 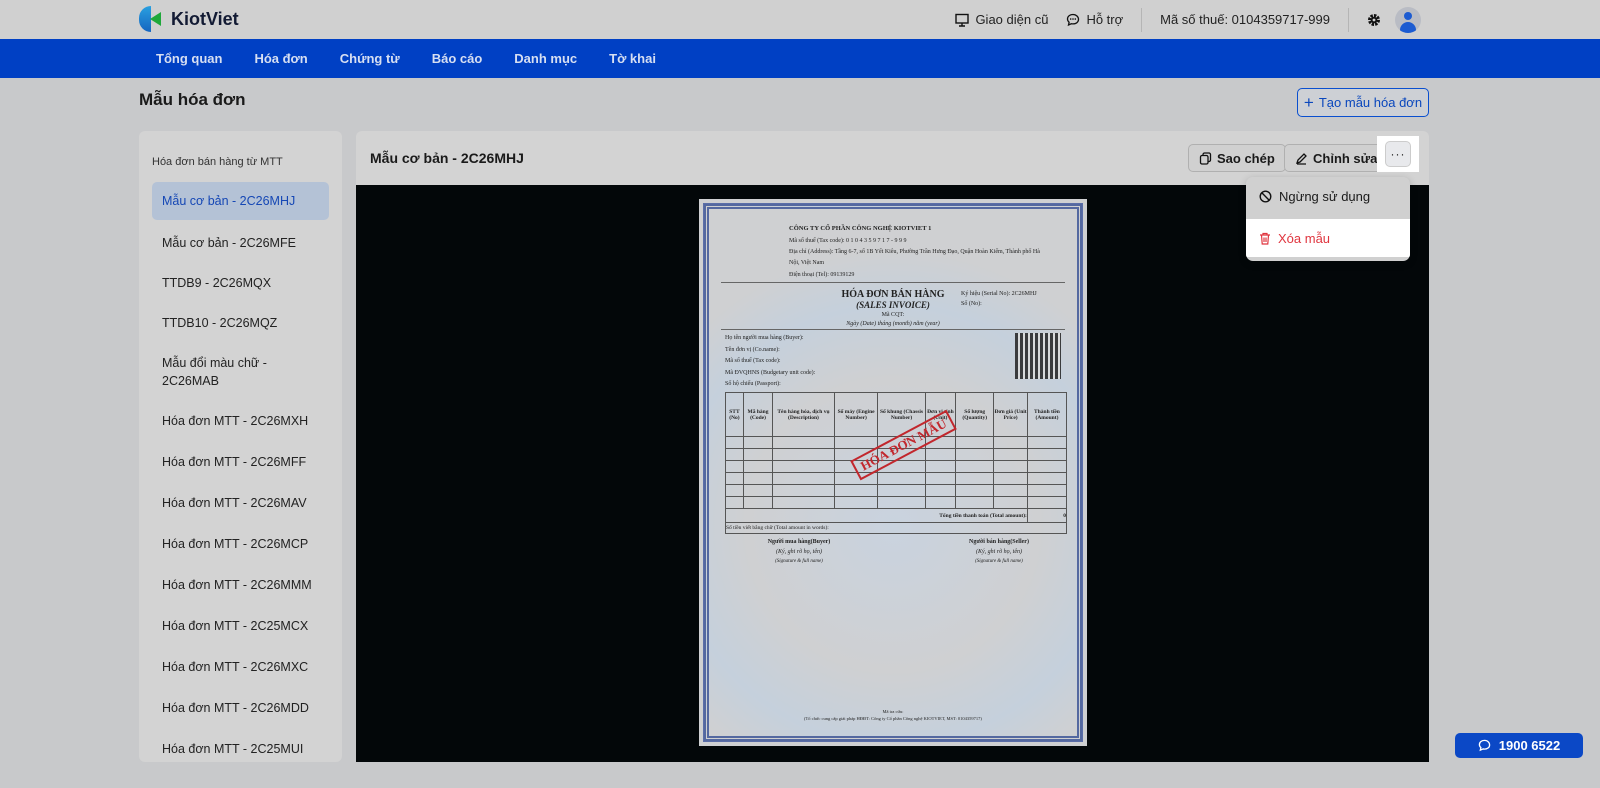 What do you see at coordinates (999, 299) in the screenshot?
I see `serial-block: Ký hiệu (Serial No): 2C26MHJ Số (No):` at bounding box center [999, 299].